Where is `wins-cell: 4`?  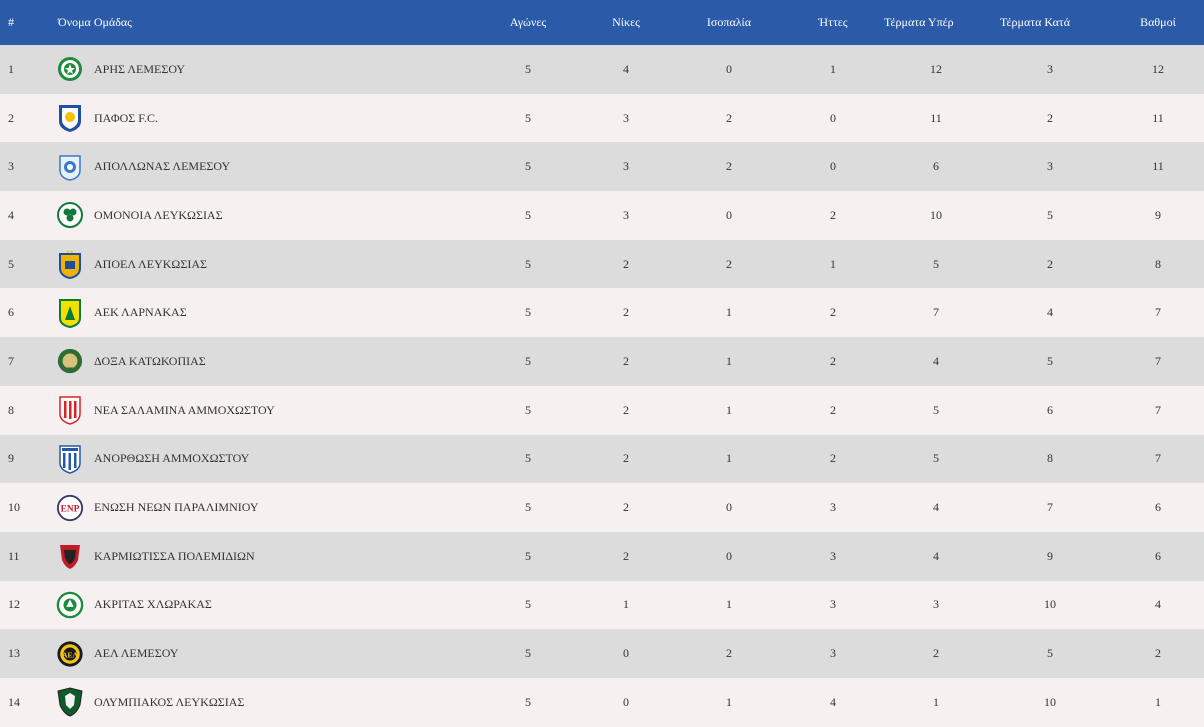 wins-cell: 4 is located at coordinates (626, 68).